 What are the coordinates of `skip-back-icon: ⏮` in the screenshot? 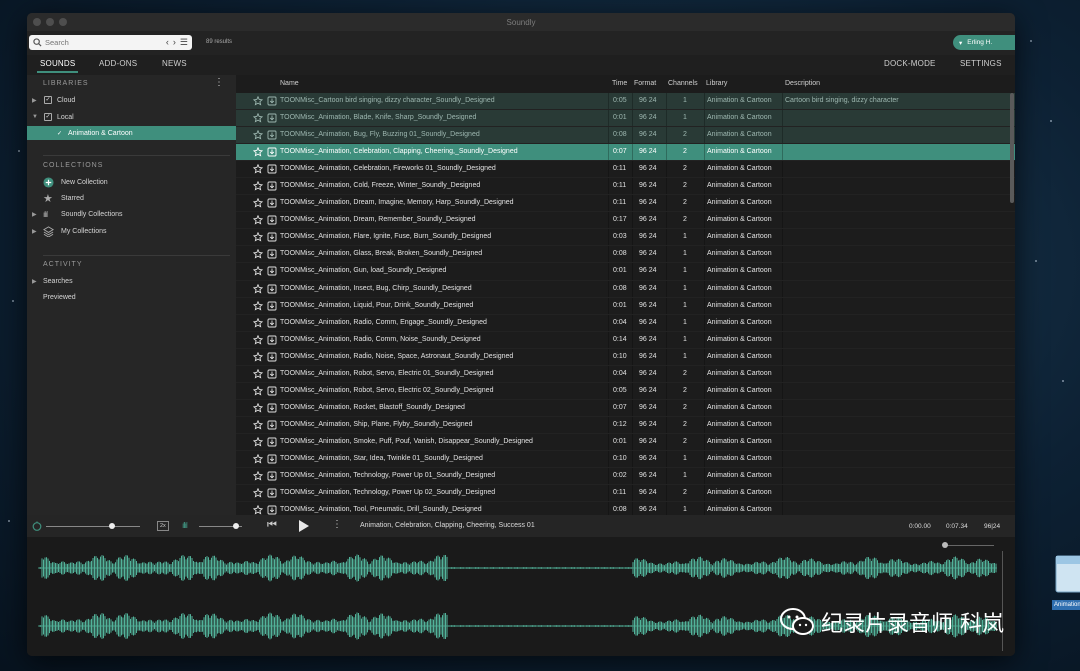 It's located at (272, 525).